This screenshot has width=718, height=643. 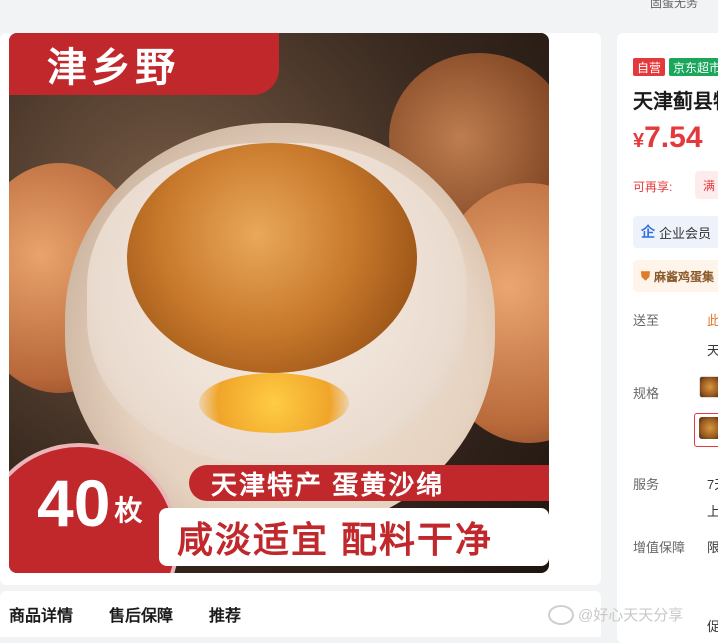 I want to click on enterprise-member-box: 企 企业会员, so click(x=675, y=232).